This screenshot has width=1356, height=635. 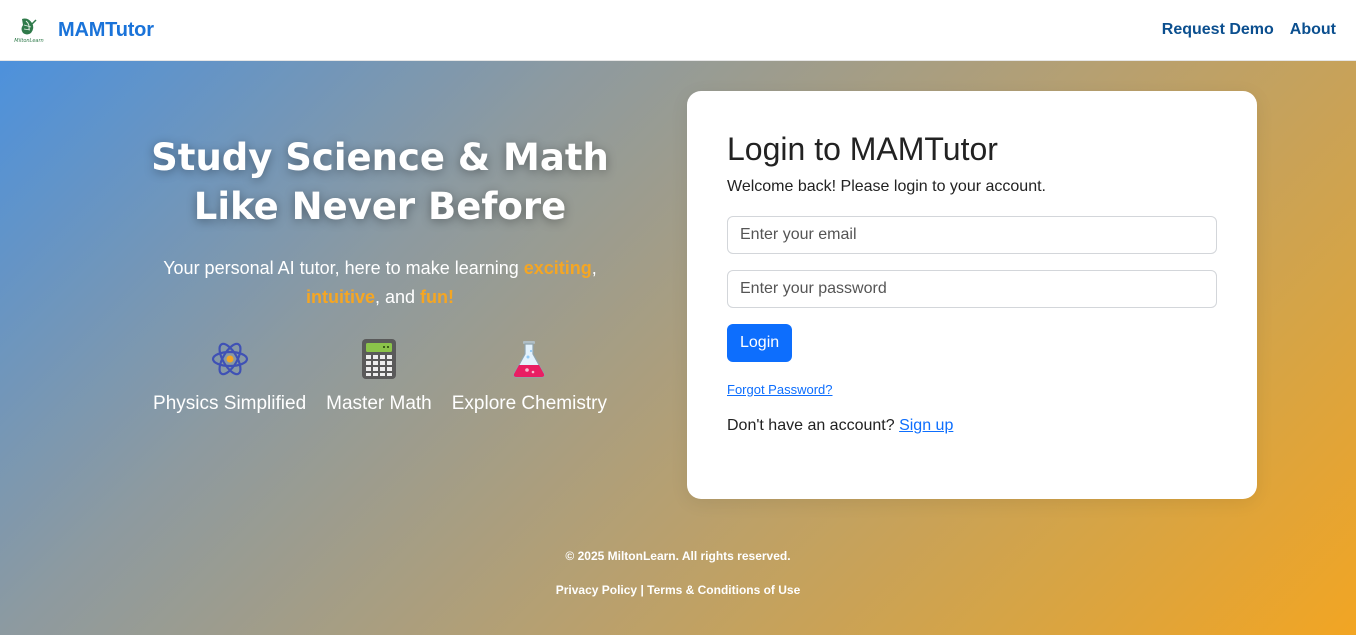 I want to click on feature-chemistry: Explore Chemistry, so click(x=529, y=376).